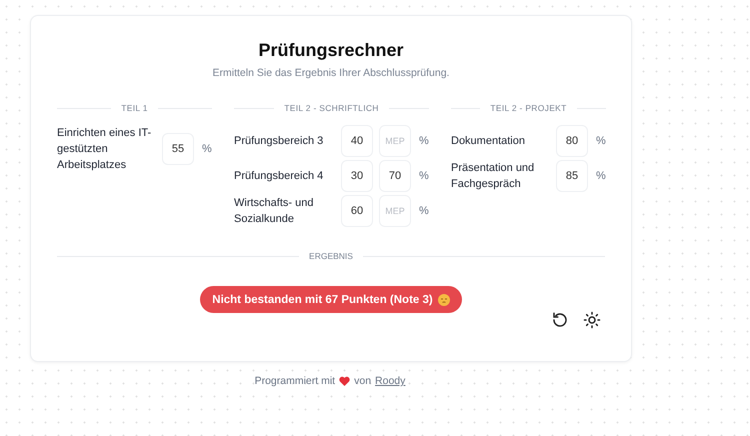  I want to click on field-label: Präsentation und Fachgespräch, so click(493, 176).